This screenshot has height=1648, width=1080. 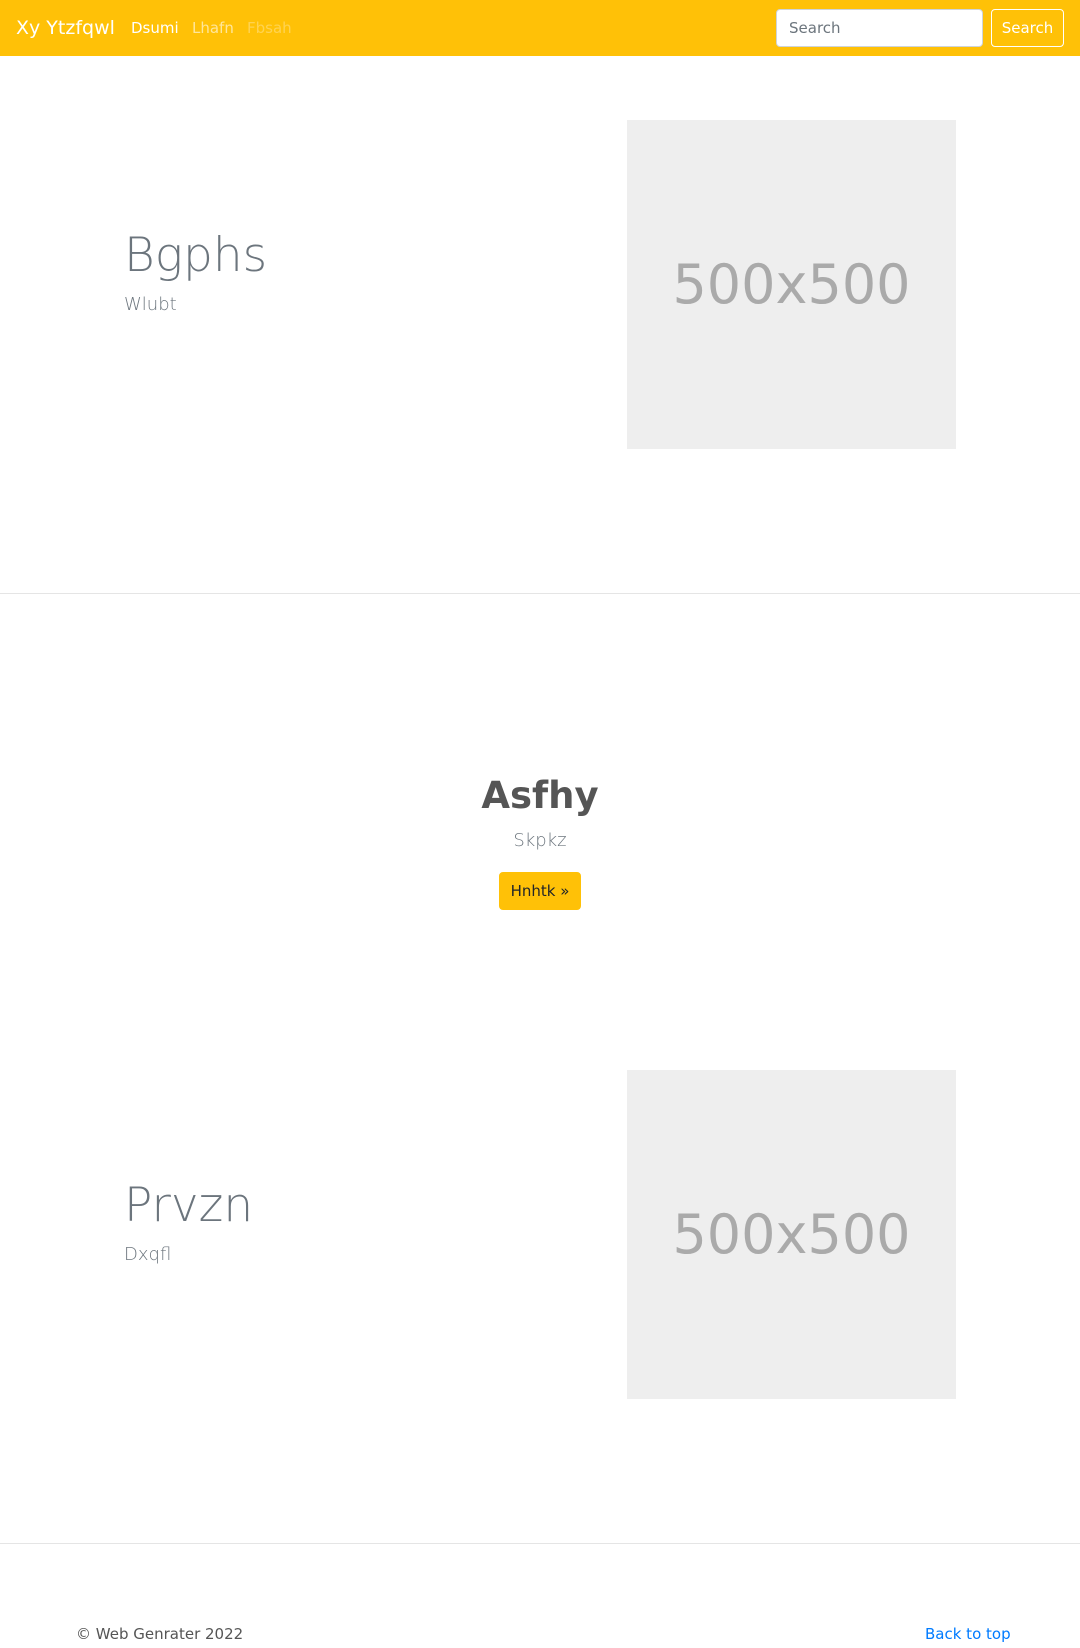 What do you see at coordinates (160, 1634) in the screenshot?
I see `footer-copyright: © Web Genrater 2022` at bounding box center [160, 1634].